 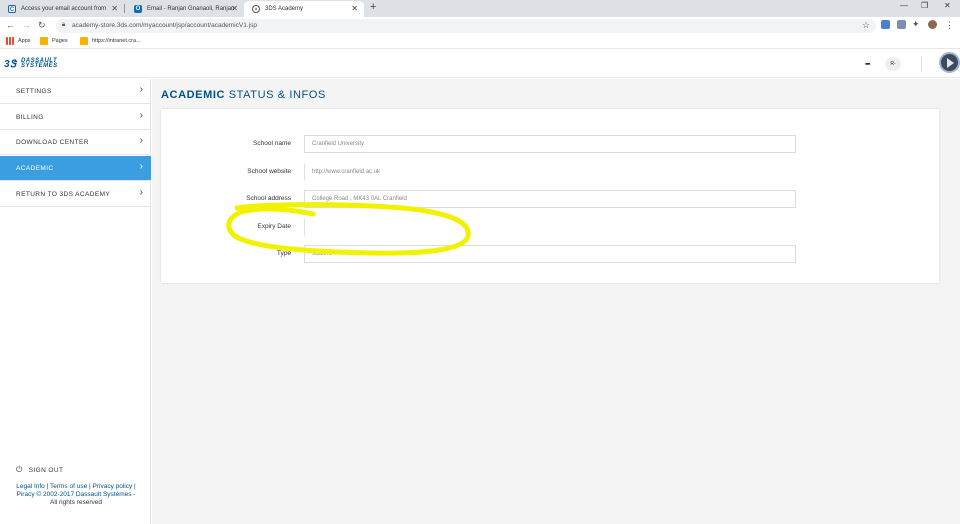 I want to click on browser-tab-3ds-academy: • 3DS Academy ✕, so click(x=304, y=9).